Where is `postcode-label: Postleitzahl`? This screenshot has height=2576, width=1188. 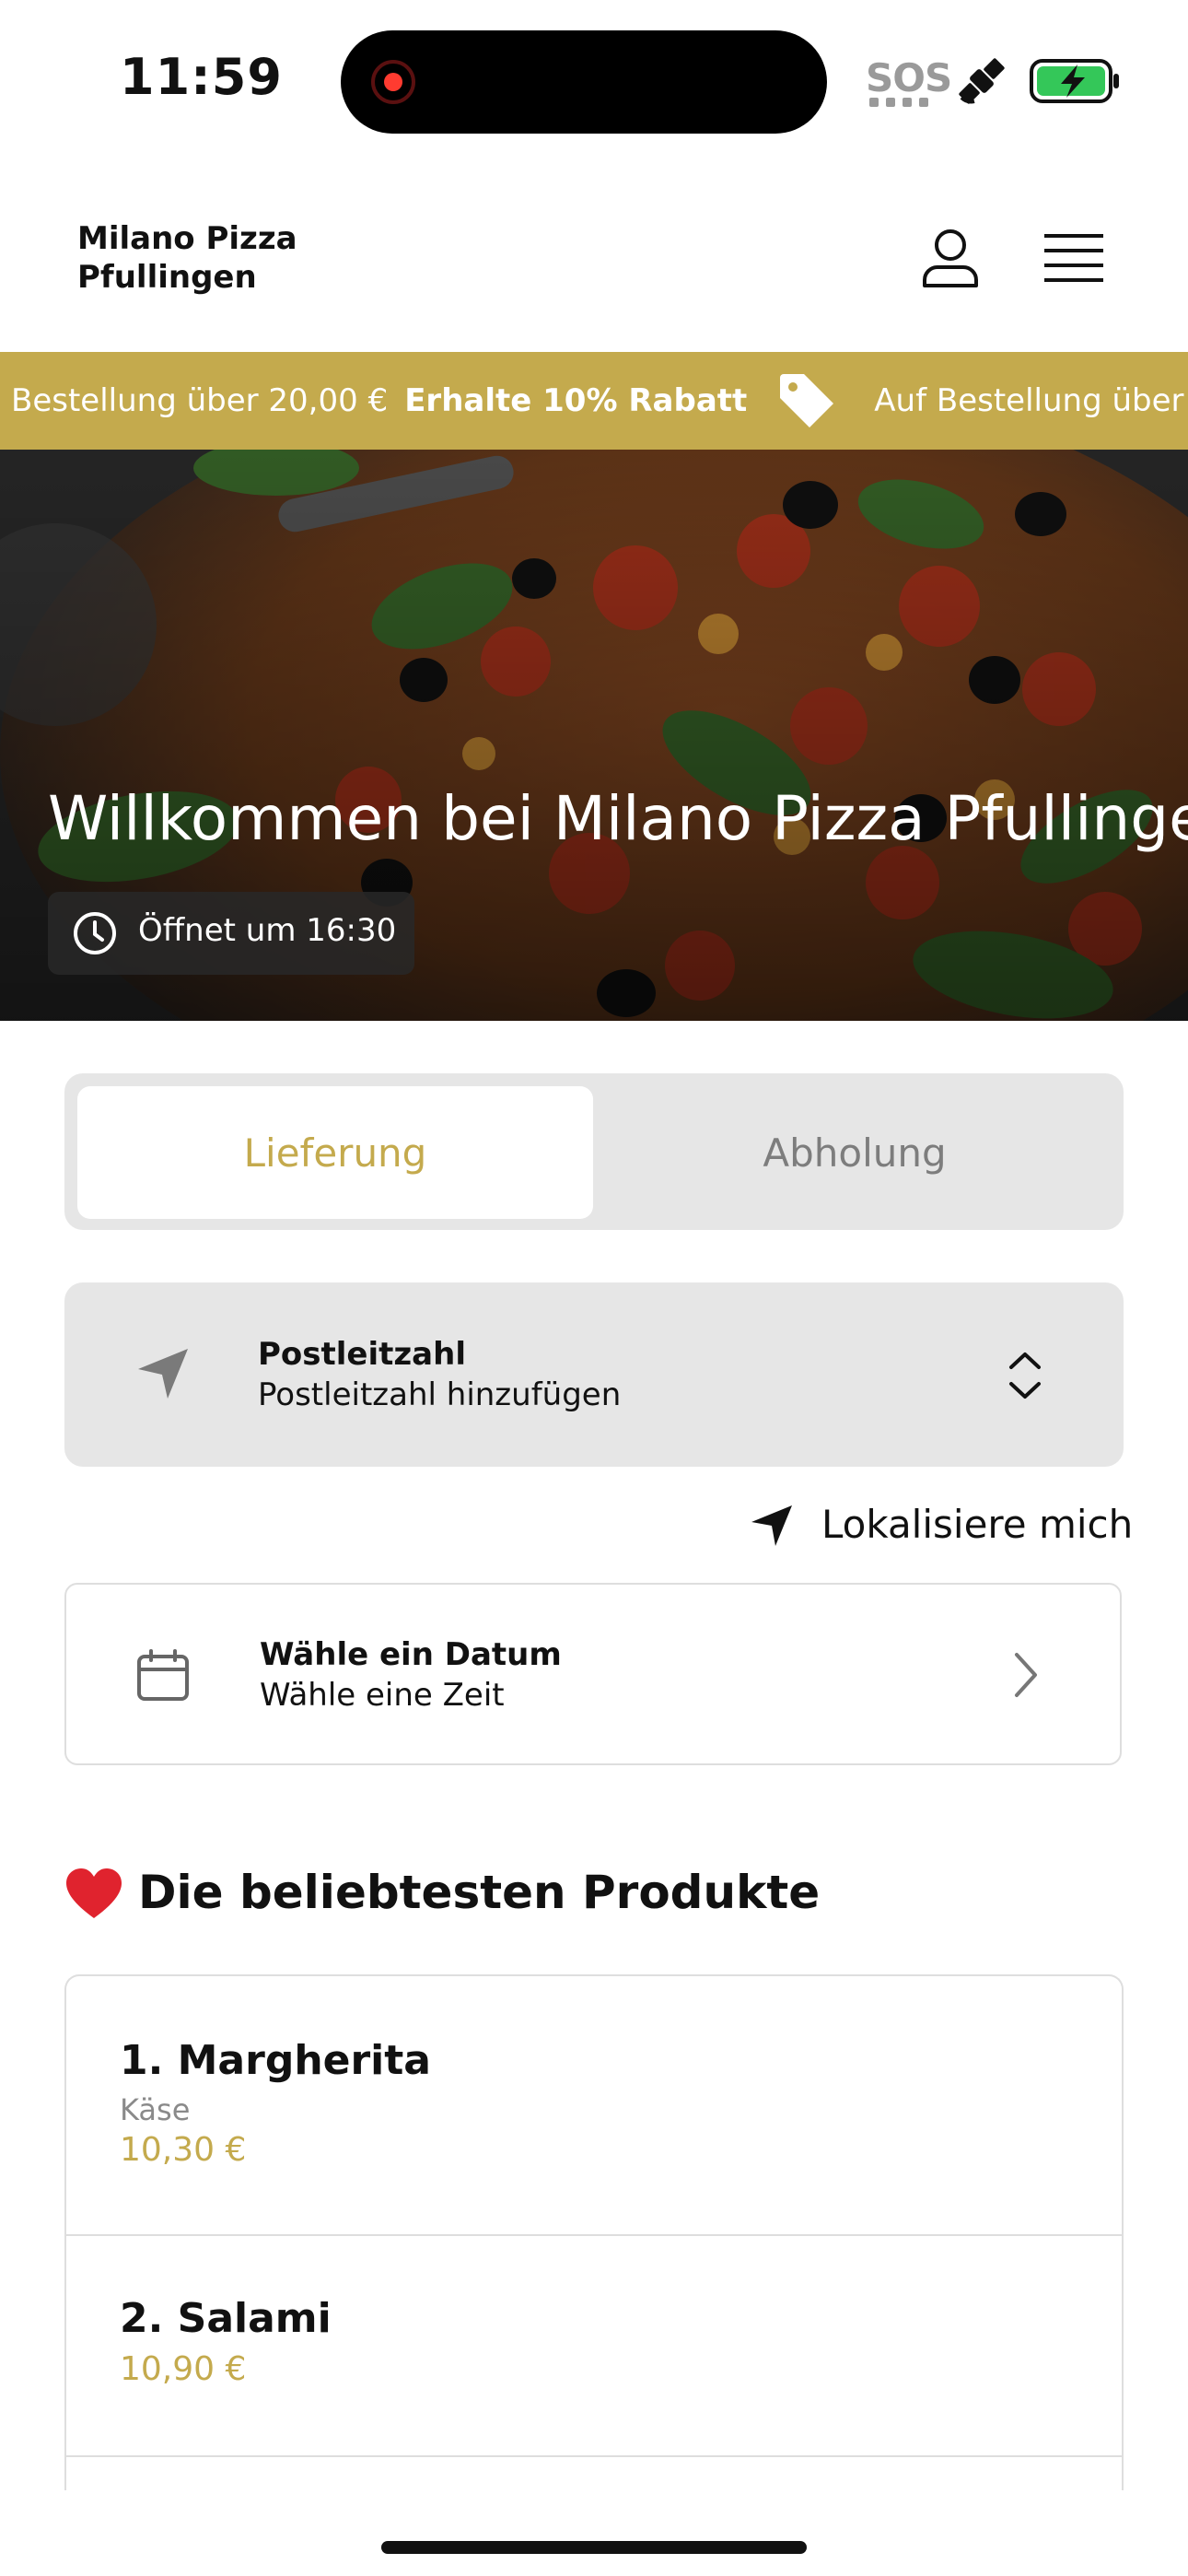
postcode-label: Postleitzahl is located at coordinates (362, 1354).